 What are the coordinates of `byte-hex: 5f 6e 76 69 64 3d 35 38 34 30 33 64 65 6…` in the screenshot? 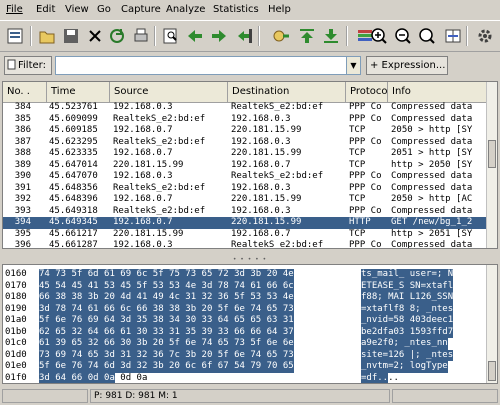 It's located at (166, 321).